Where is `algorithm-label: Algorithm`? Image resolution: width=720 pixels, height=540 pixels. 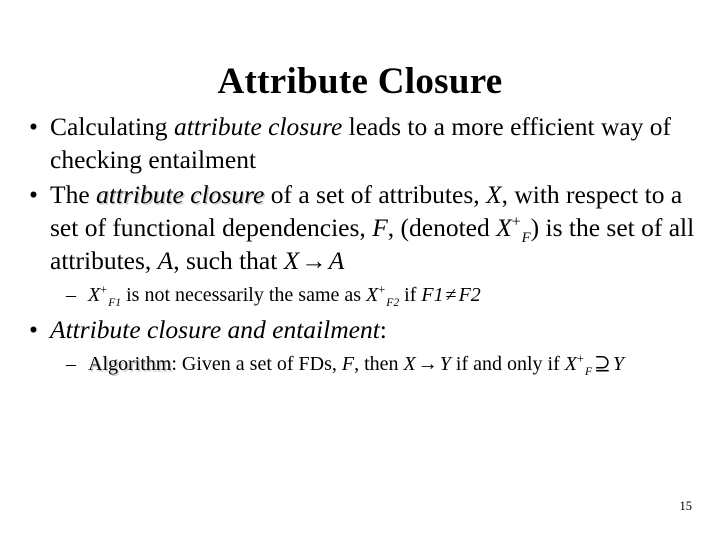 algorithm-label: Algorithm is located at coordinates (130, 364).